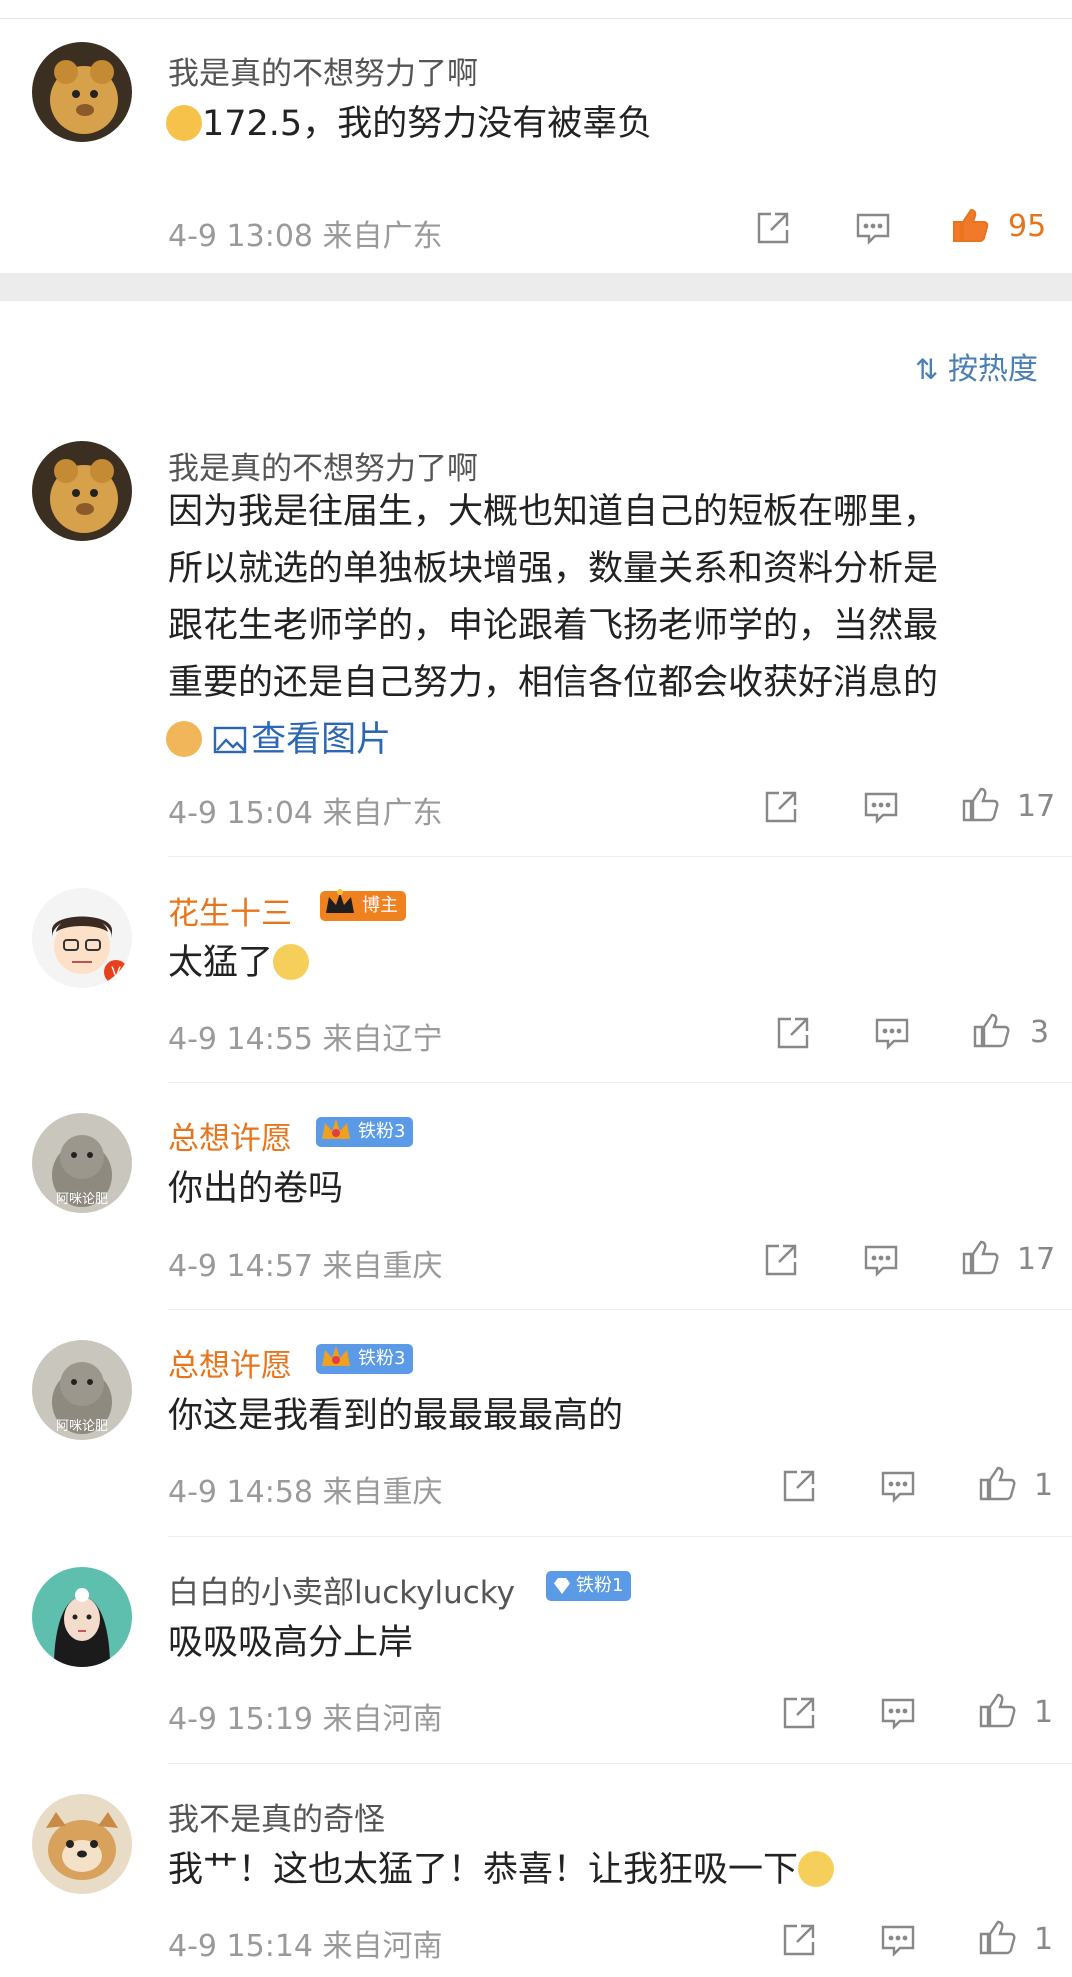 The image size is (1072, 1977). What do you see at coordinates (553, 626) in the screenshot?
I see `comment-line: 跟花生老师学的，申论跟着飞扬老师学的，当然最` at bounding box center [553, 626].